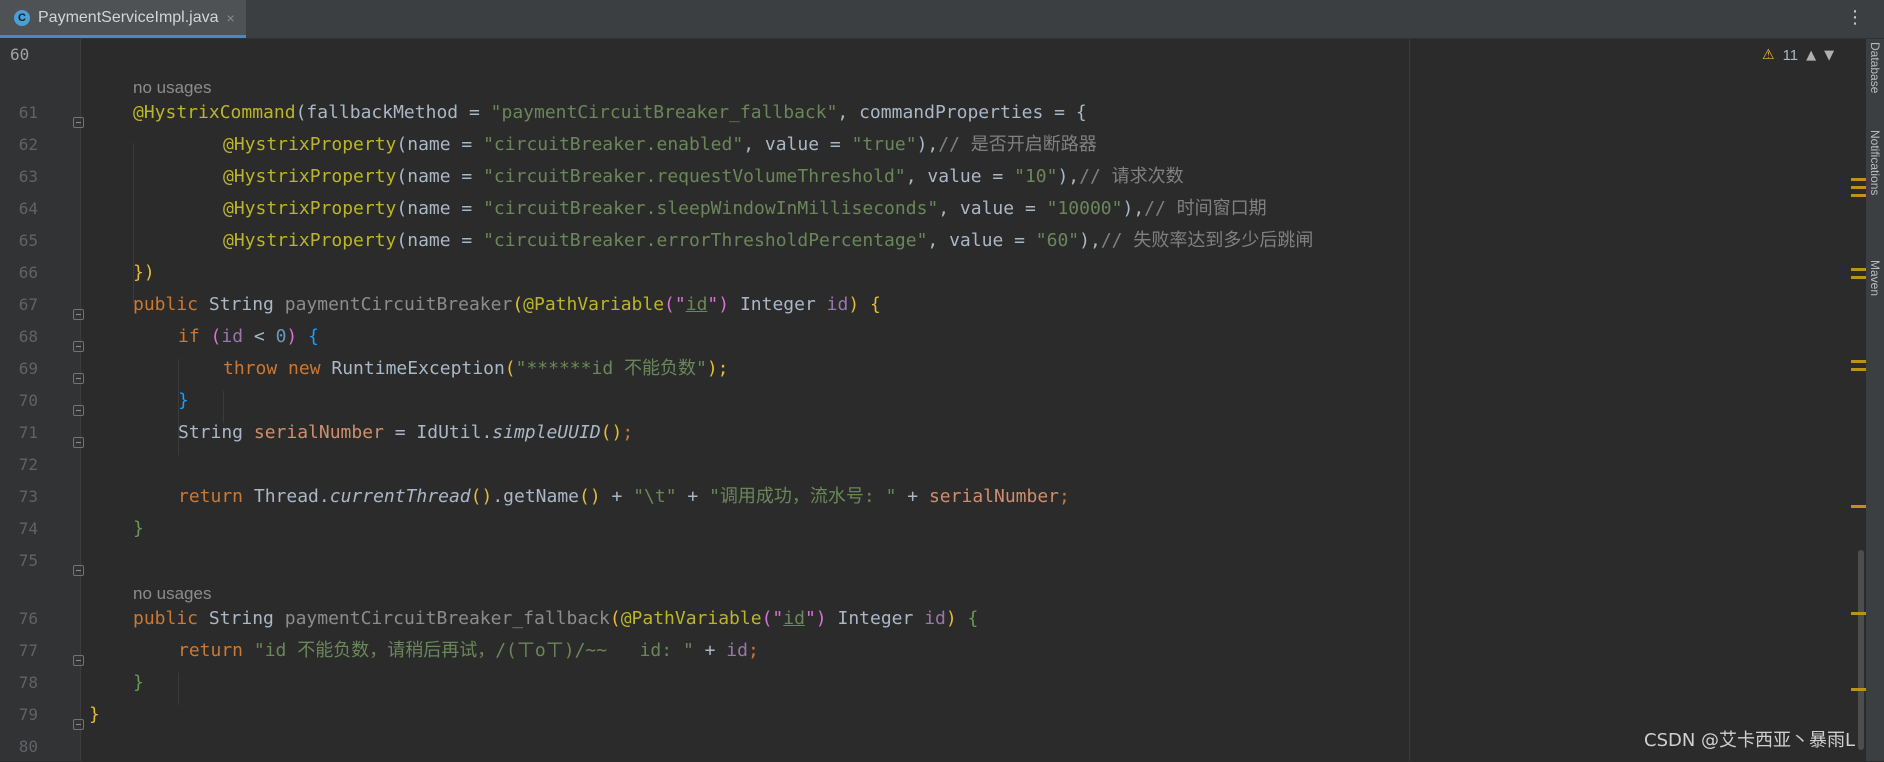 The image size is (1884, 762). Describe the element at coordinates (28, 304) in the screenshot. I see `line-number: 67` at that location.